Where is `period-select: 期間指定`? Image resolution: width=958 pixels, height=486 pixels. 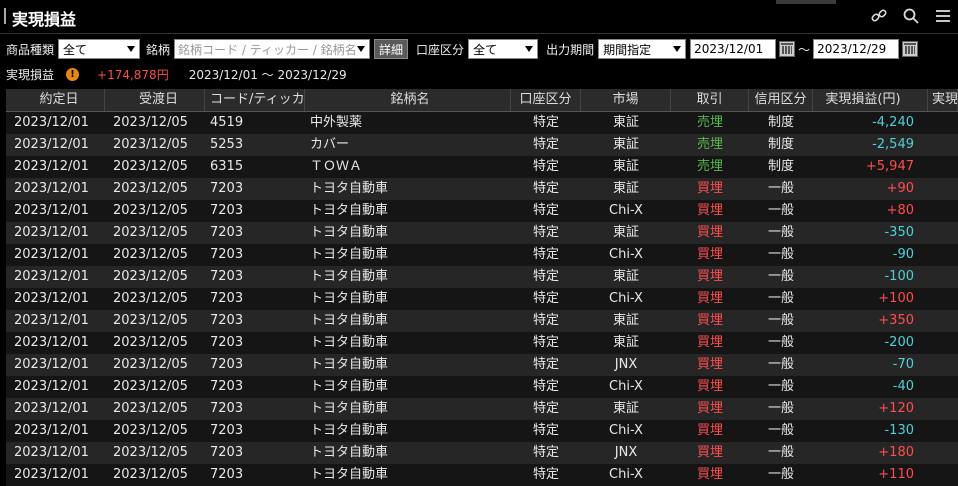
period-select: 期間指定 is located at coordinates (642, 49).